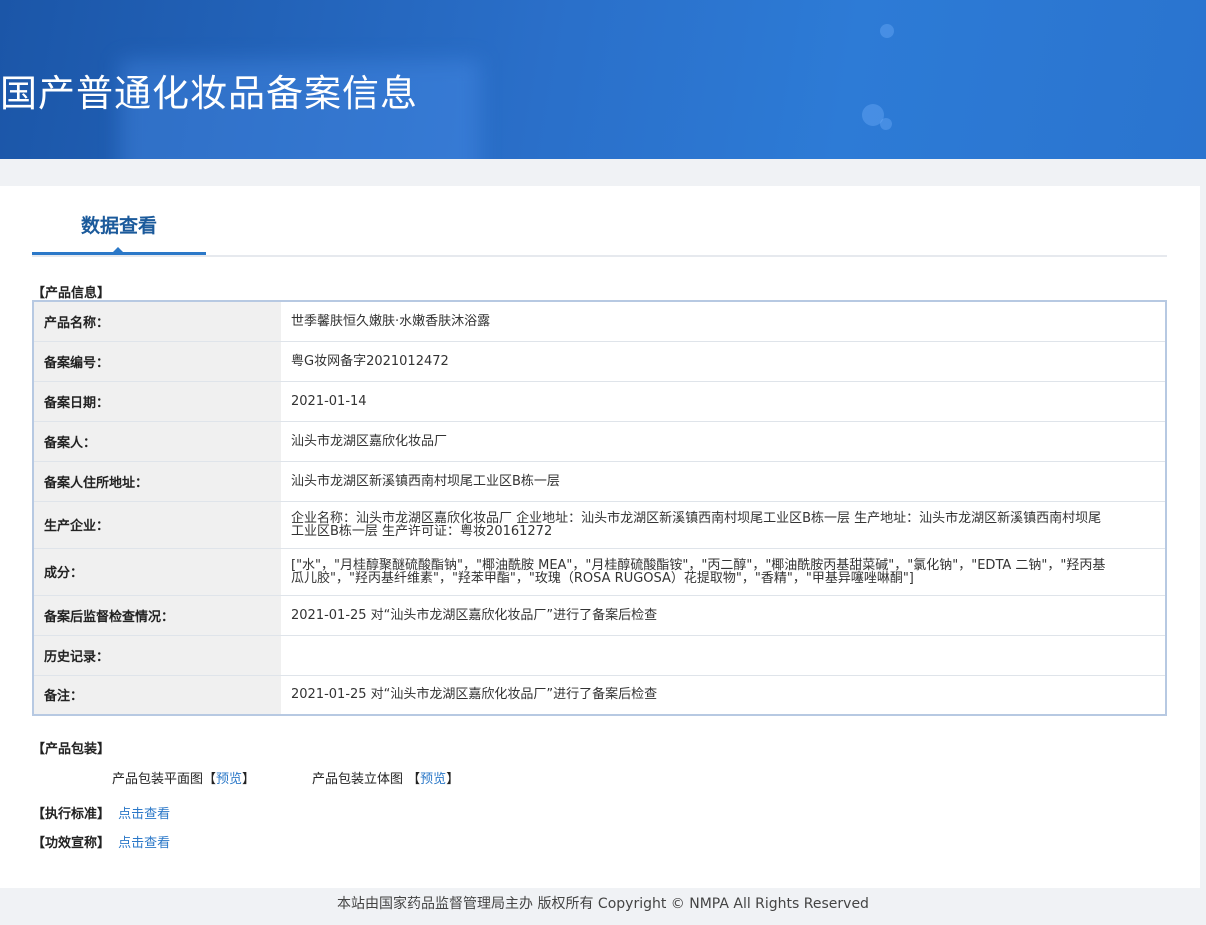 The width and height of the screenshot is (1206, 925). What do you see at coordinates (157, 361) in the screenshot?
I see `row-label: 备案编号：` at bounding box center [157, 361].